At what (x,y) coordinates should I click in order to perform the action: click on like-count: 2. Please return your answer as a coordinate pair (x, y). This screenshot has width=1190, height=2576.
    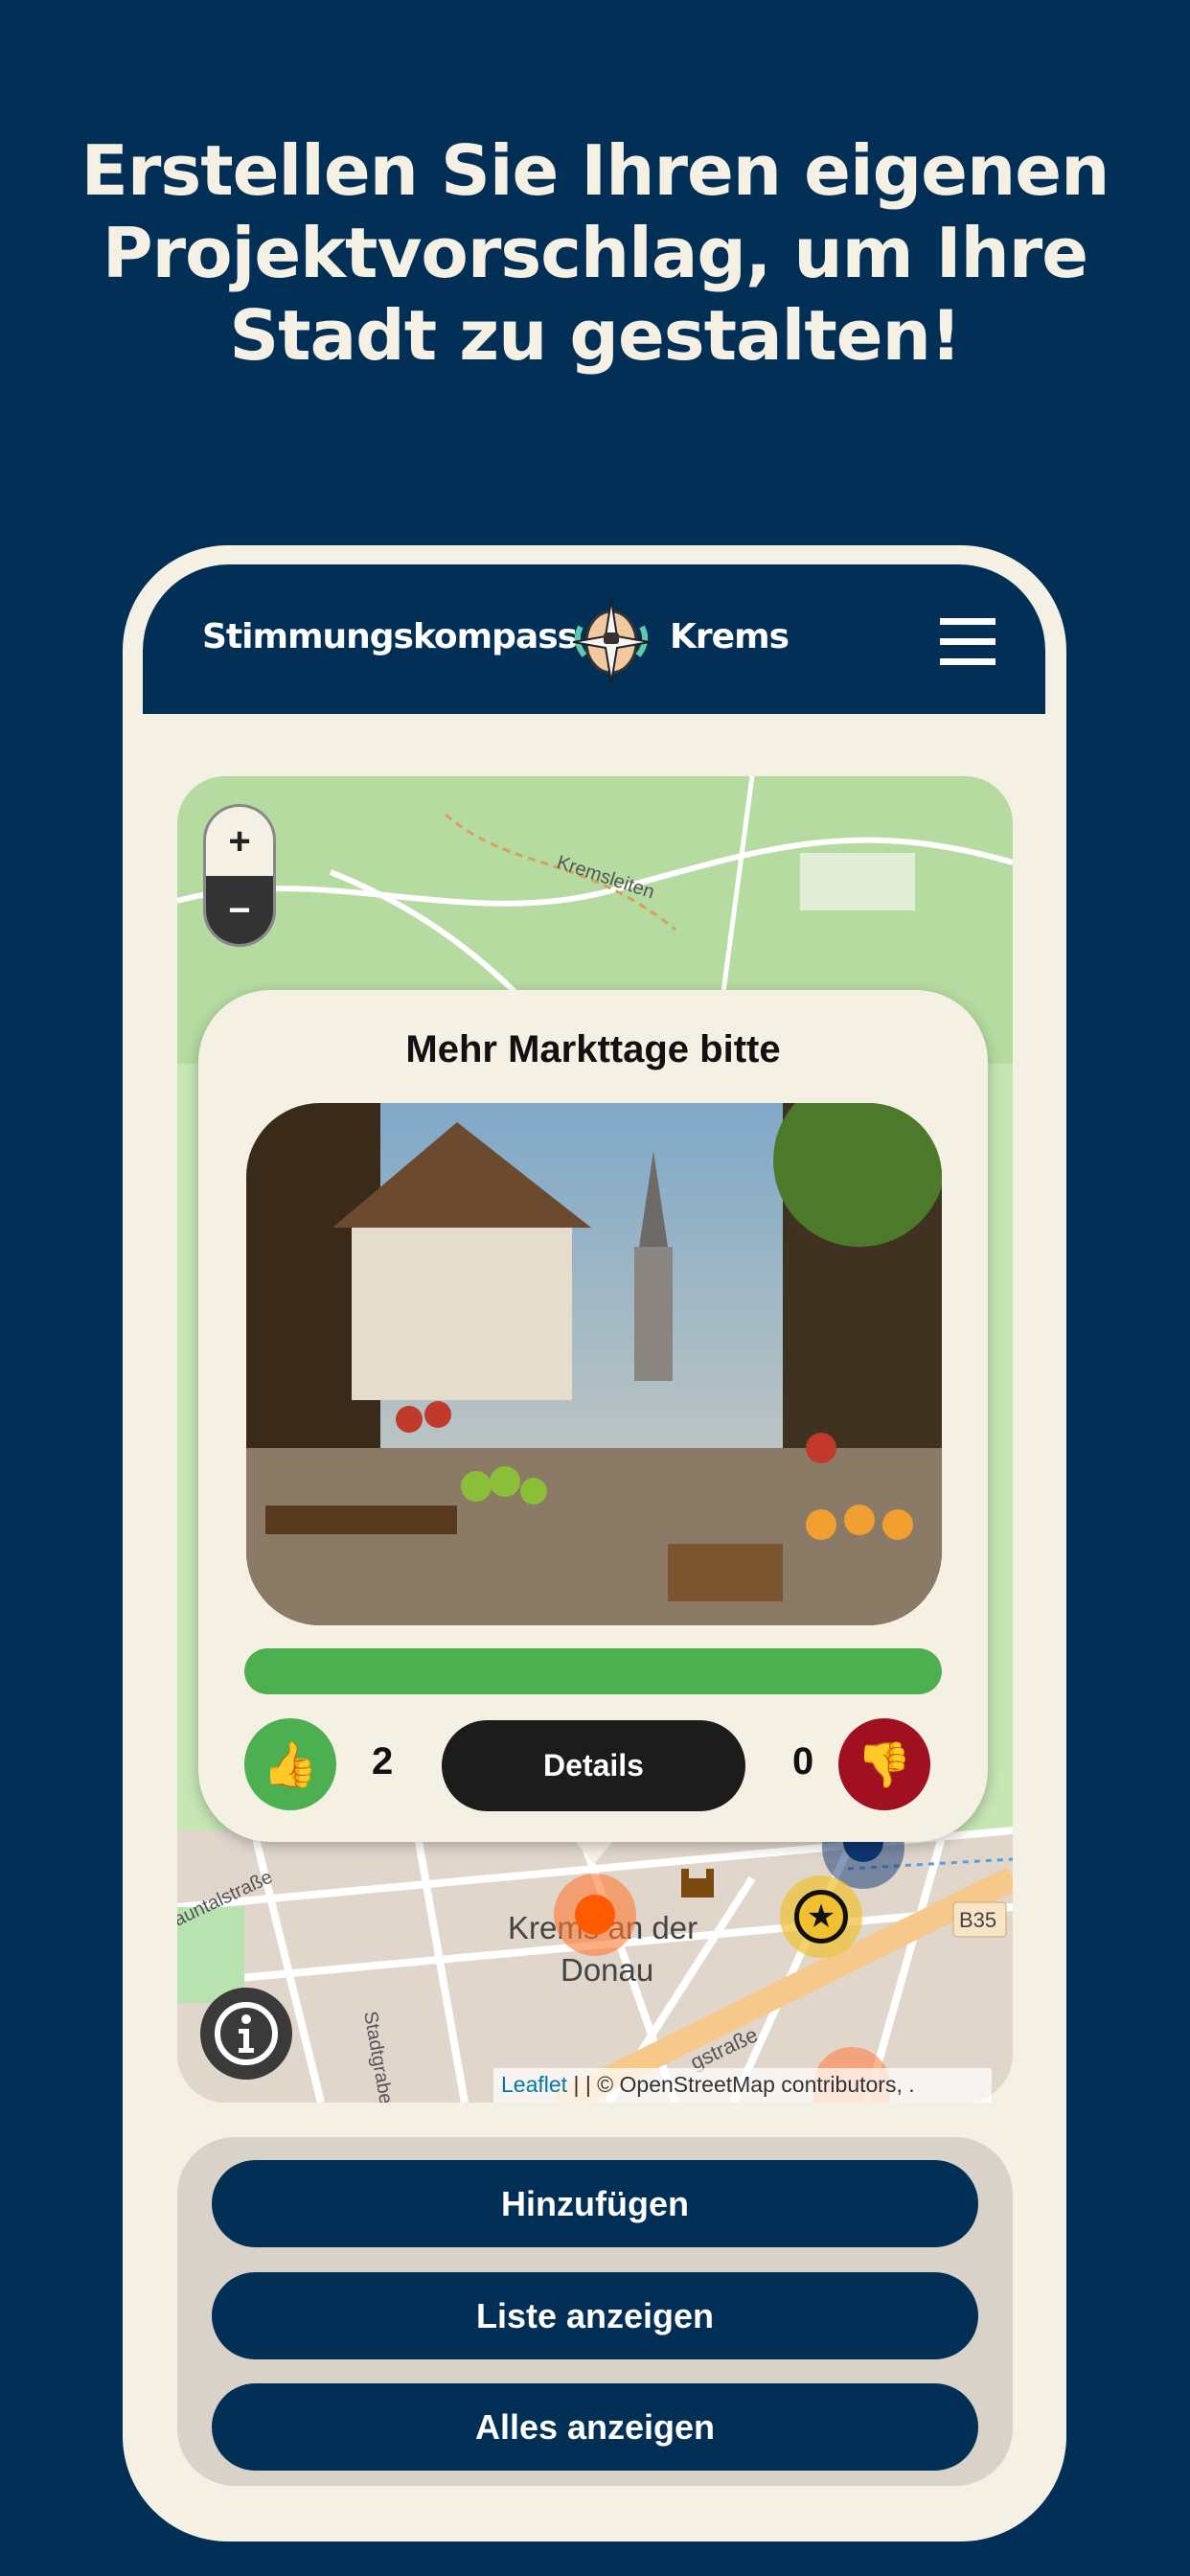
    Looking at the image, I should click on (383, 1761).